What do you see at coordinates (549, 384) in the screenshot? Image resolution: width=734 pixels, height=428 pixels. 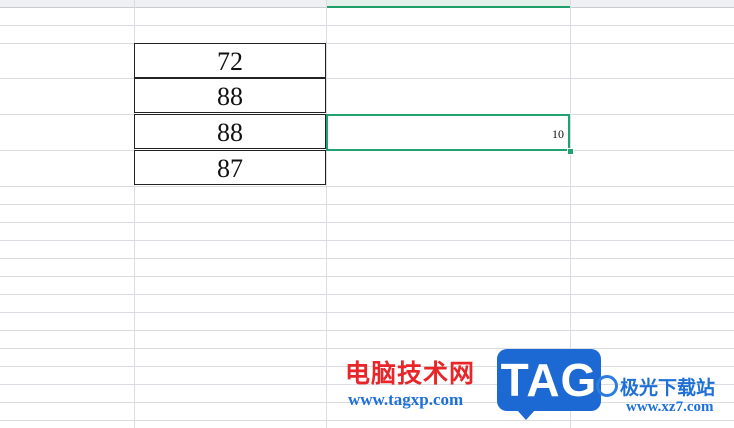 I see `watermark-tag-logo: TAG` at bounding box center [549, 384].